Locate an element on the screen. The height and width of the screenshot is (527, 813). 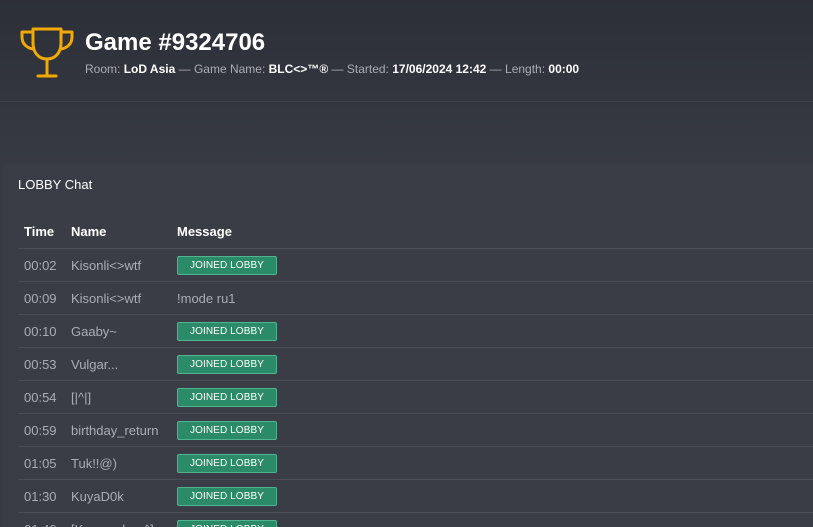
table-row: 01:05 Tuk!!@) JOINED LOBBY is located at coordinates (415, 463).